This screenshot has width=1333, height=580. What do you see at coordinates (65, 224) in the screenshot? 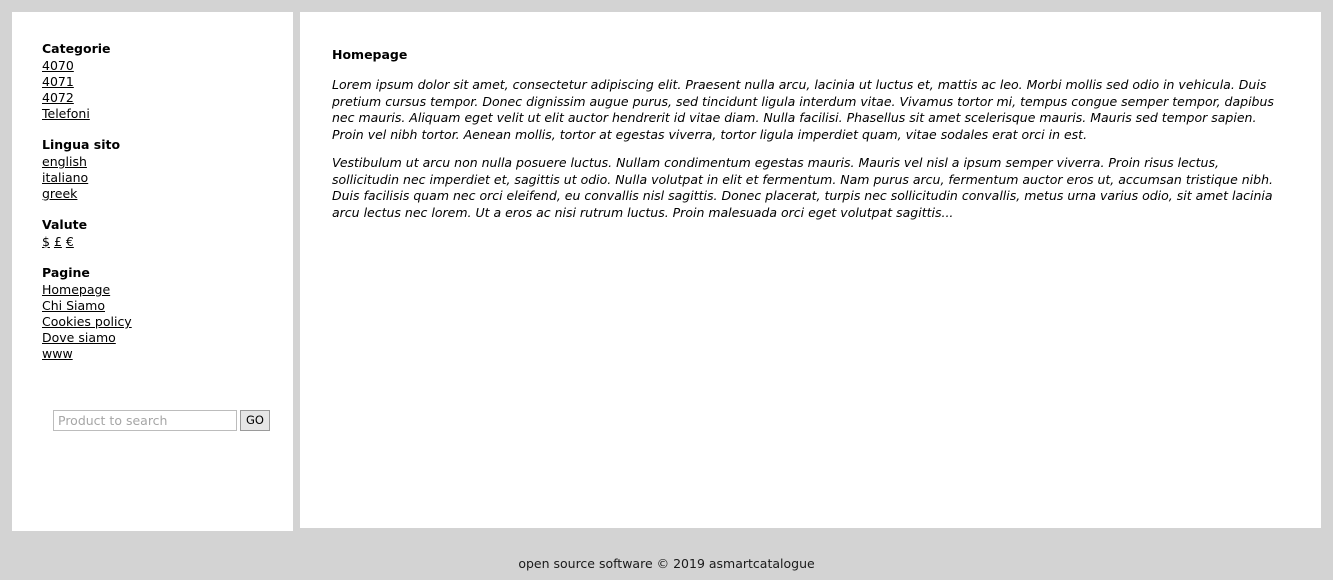
I see `sidebar-heading-valute: Valute` at bounding box center [65, 224].